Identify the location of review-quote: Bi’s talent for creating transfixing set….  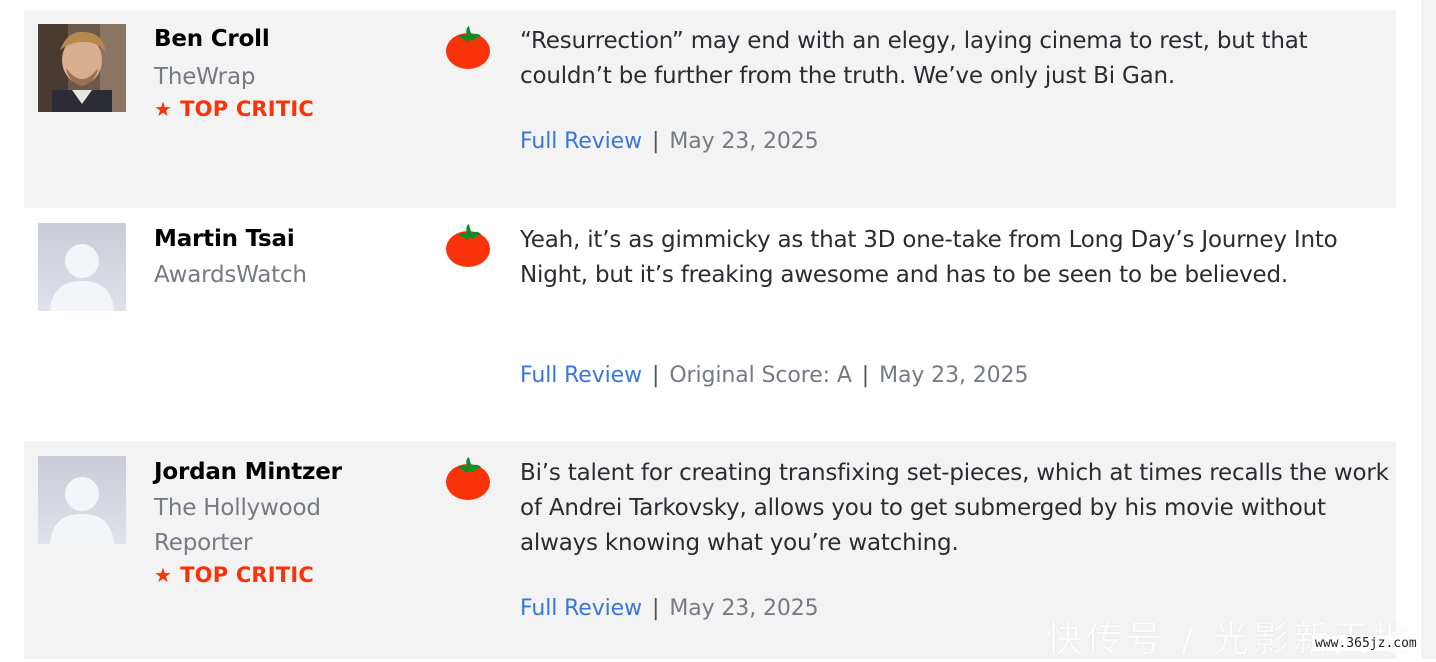
(954, 508).